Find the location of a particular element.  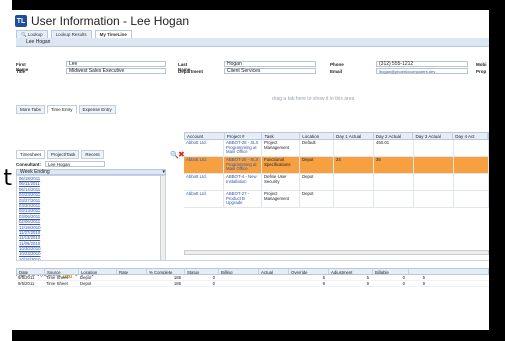

table-cell: 450.01 is located at coordinates (394, 148).